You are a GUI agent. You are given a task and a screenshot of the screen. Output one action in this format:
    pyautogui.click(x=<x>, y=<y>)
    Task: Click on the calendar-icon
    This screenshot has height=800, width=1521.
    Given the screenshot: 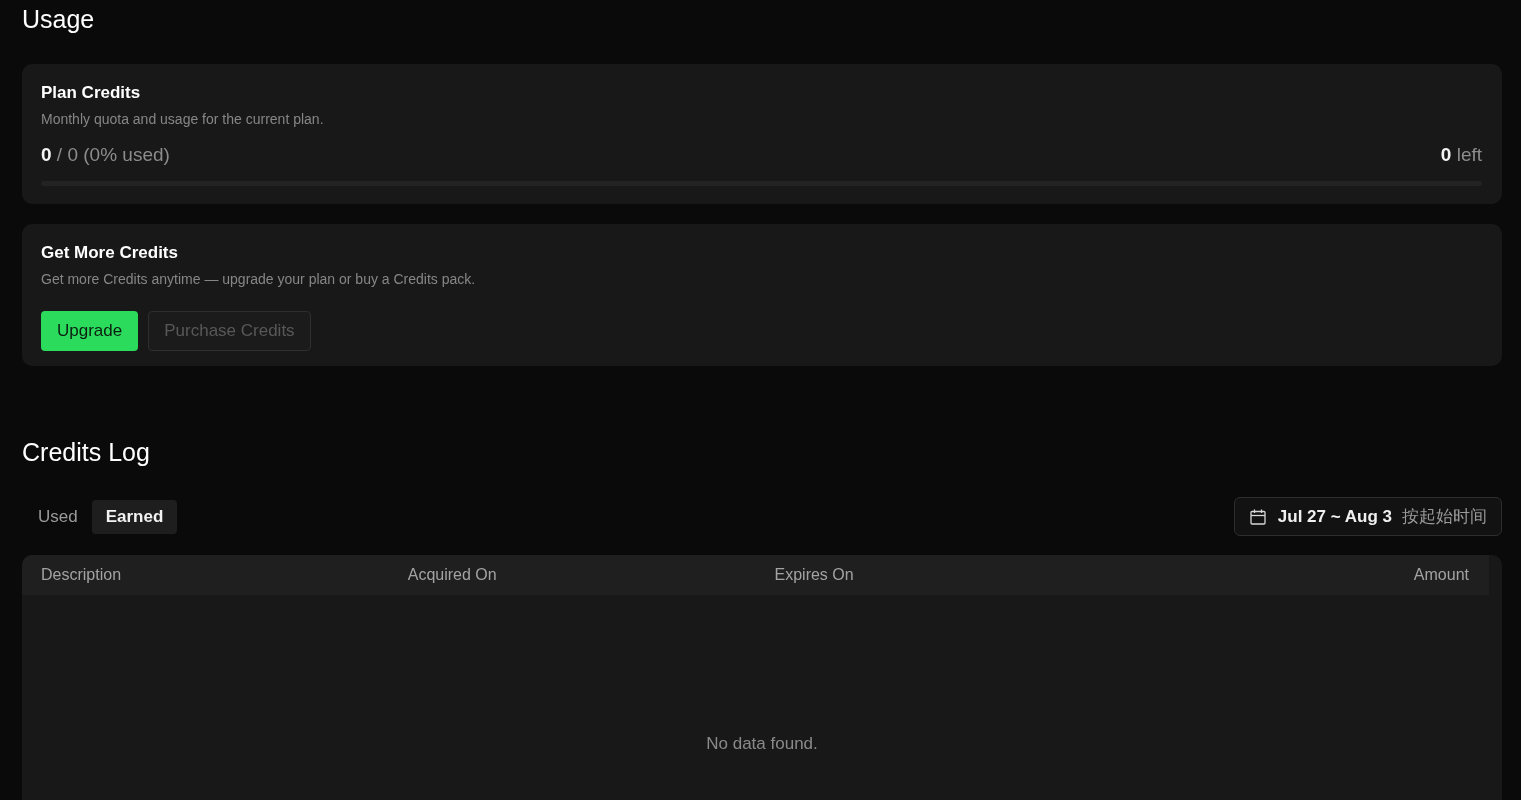 What is the action you would take?
    pyautogui.click(x=1257, y=516)
    